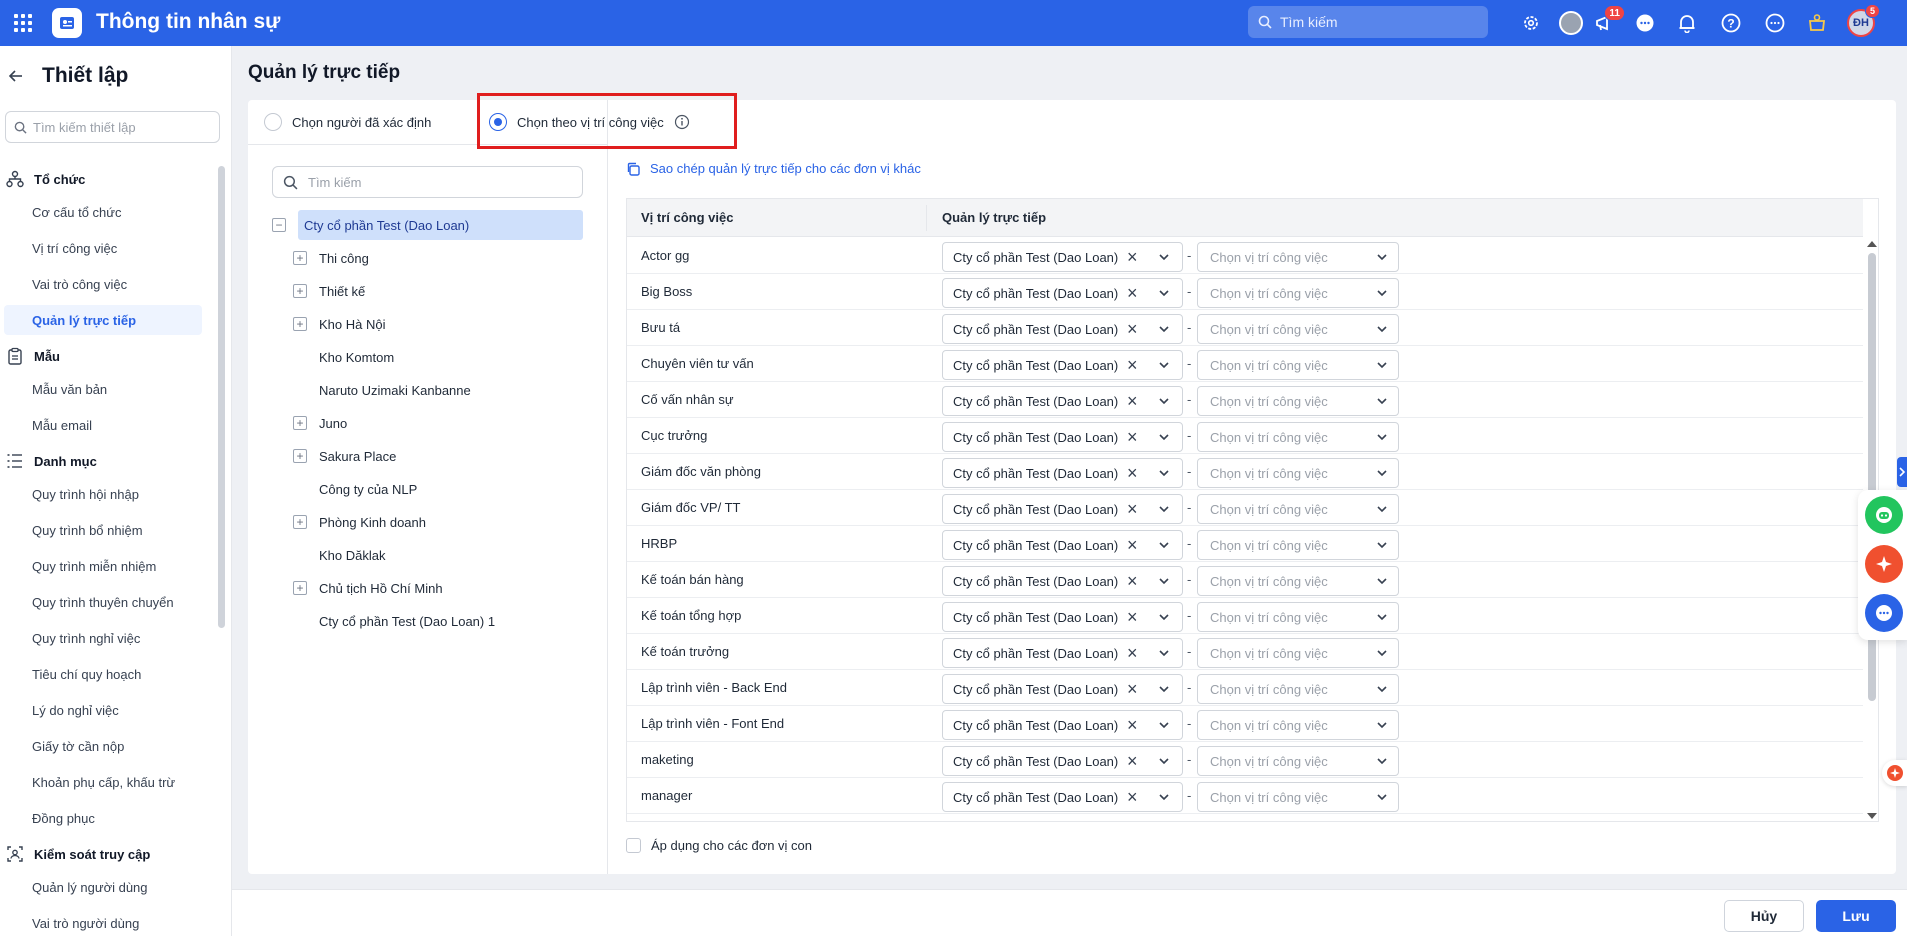 This screenshot has height=936, width=1907. What do you see at coordinates (103, 887) in the screenshot?
I see `sidebar-item-quan-ly-nguoi-dung: Quản lý người dùng` at bounding box center [103, 887].